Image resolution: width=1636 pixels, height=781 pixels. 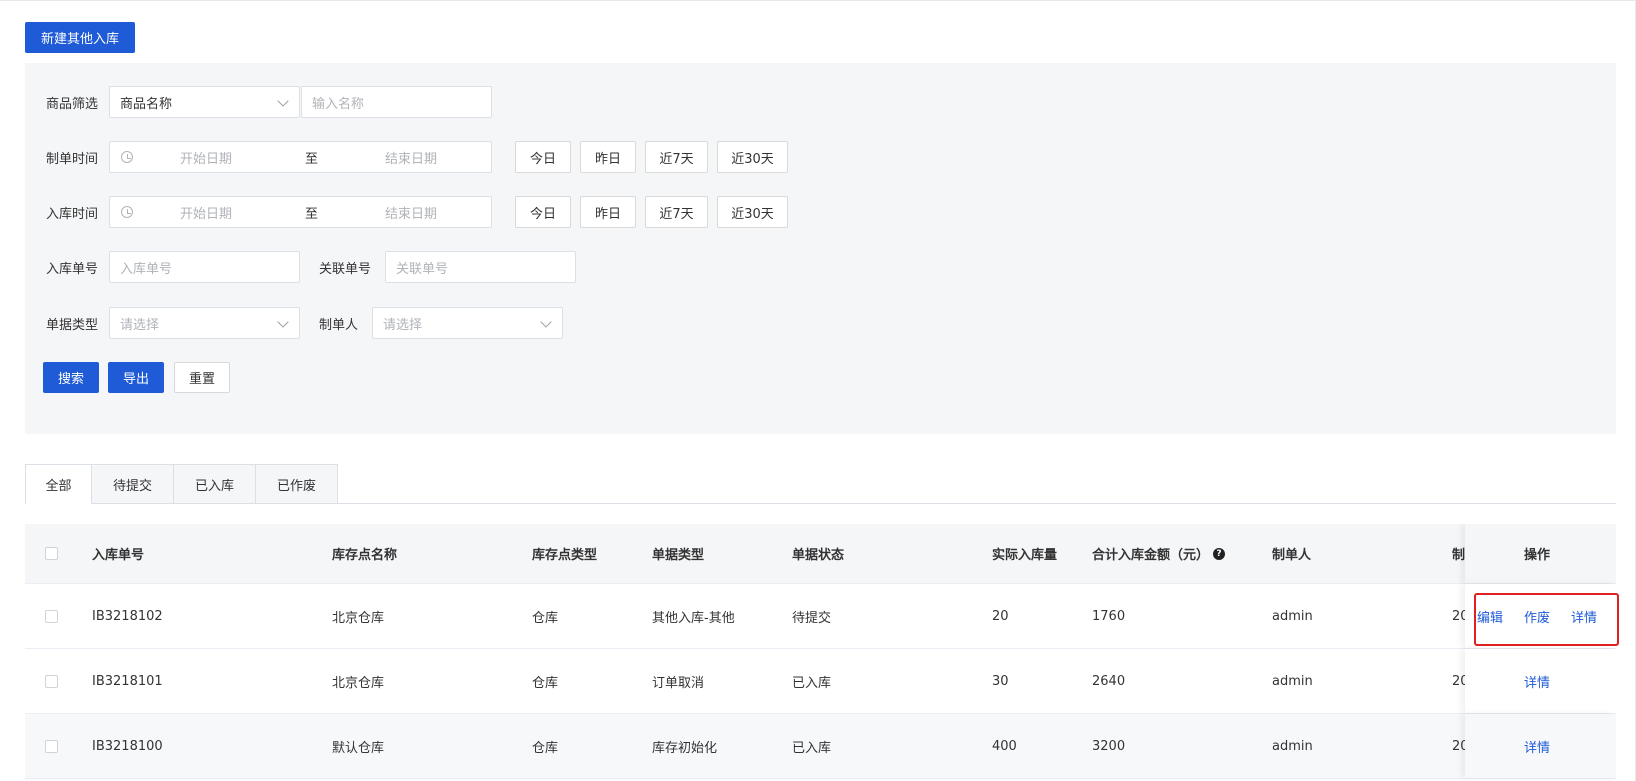 What do you see at coordinates (678, 555) in the screenshot?
I see `header-doc-type: 单据类型` at bounding box center [678, 555].